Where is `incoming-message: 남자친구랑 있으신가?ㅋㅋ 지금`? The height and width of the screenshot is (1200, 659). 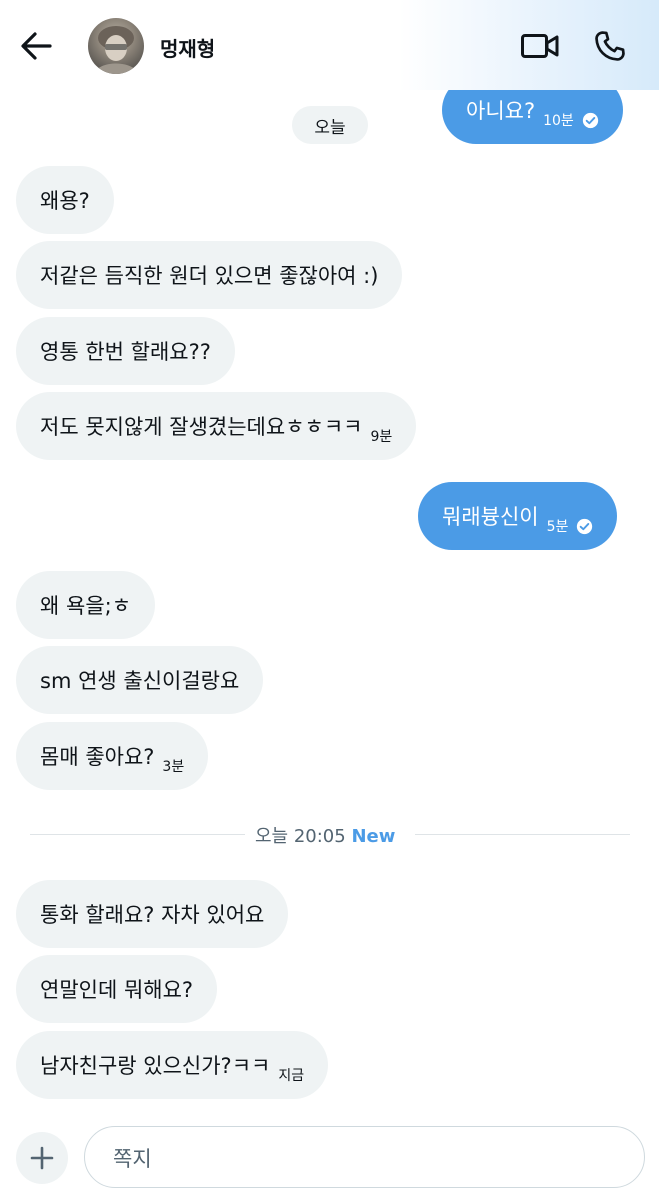
incoming-message: 남자친구랑 있으신가?ㅋㅋ 지금 is located at coordinates (172, 1065).